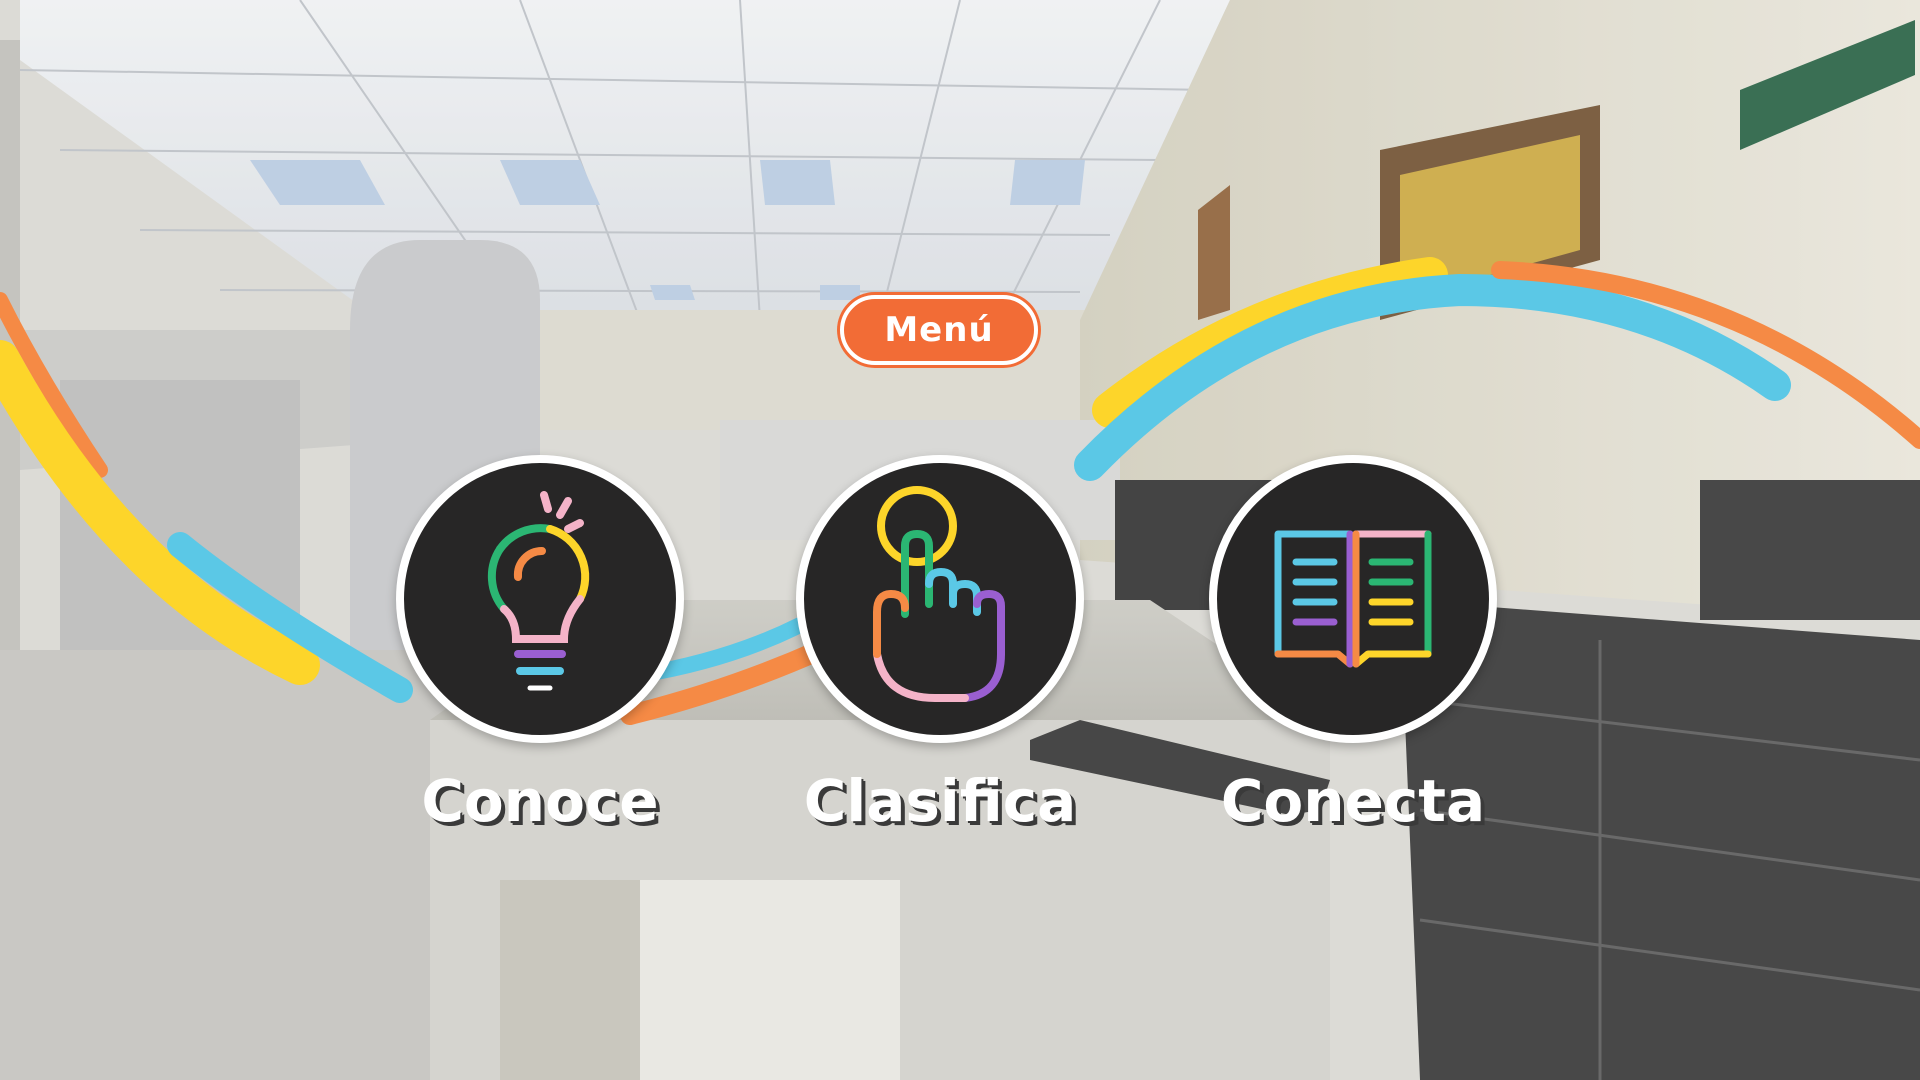 This screenshot has height=1080, width=1920. Describe the element at coordinates (940, 801) in the screenshot. I see `clasifica-label: Clasifica` at that location.